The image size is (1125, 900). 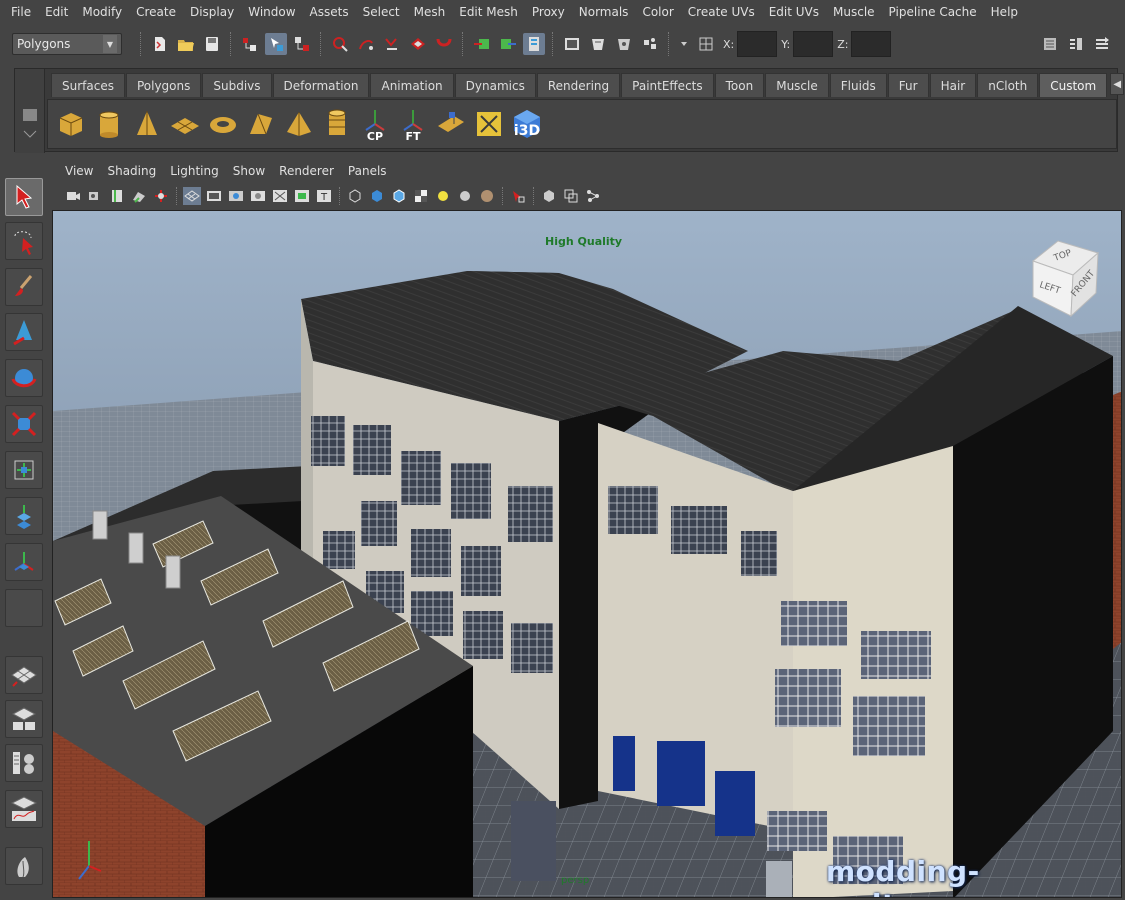 What do you see at coordinates (465, 196) in the screenshot?
I see `shadows-icon` at bounding box center [465, 196].